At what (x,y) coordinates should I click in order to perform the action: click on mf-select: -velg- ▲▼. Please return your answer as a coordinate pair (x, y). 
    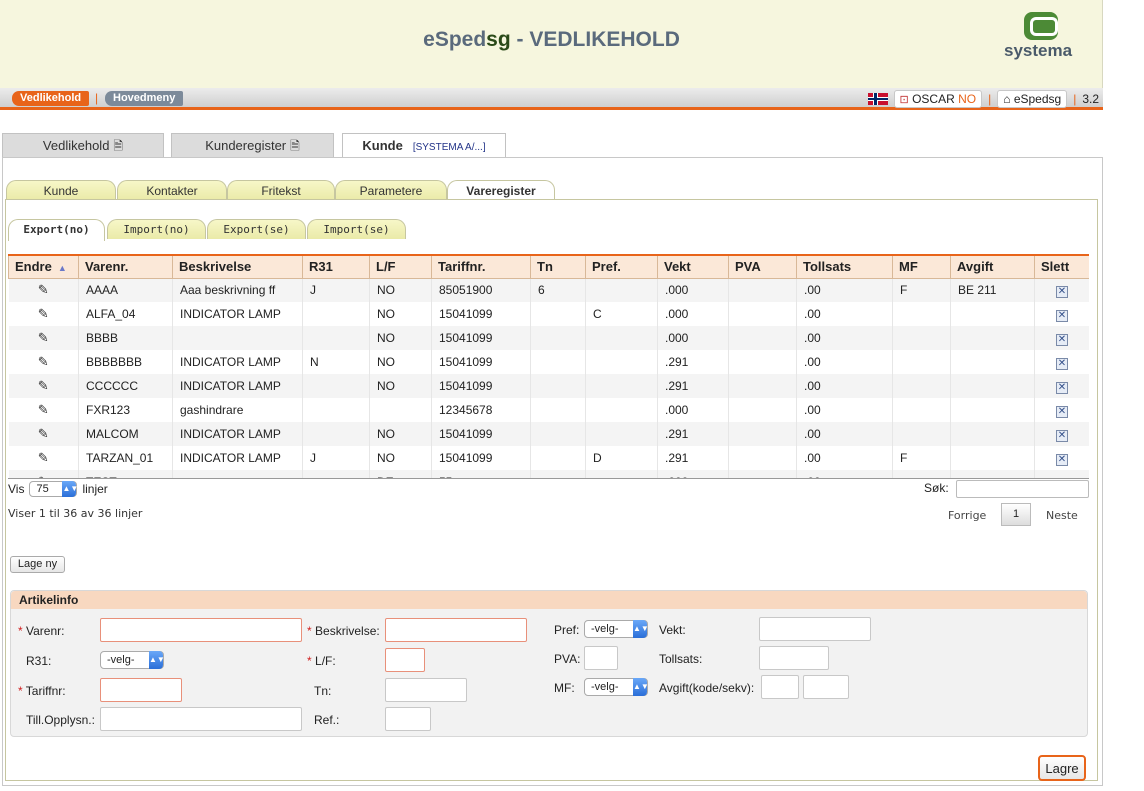
    Looking at the image, I should click on (616, 687).